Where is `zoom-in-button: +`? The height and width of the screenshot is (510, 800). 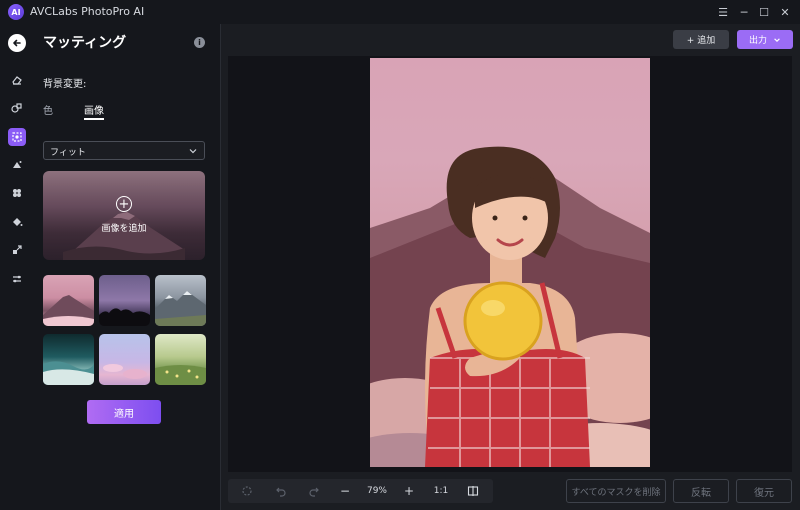
zoom-in-button: + is located at coordinates (409, 491).